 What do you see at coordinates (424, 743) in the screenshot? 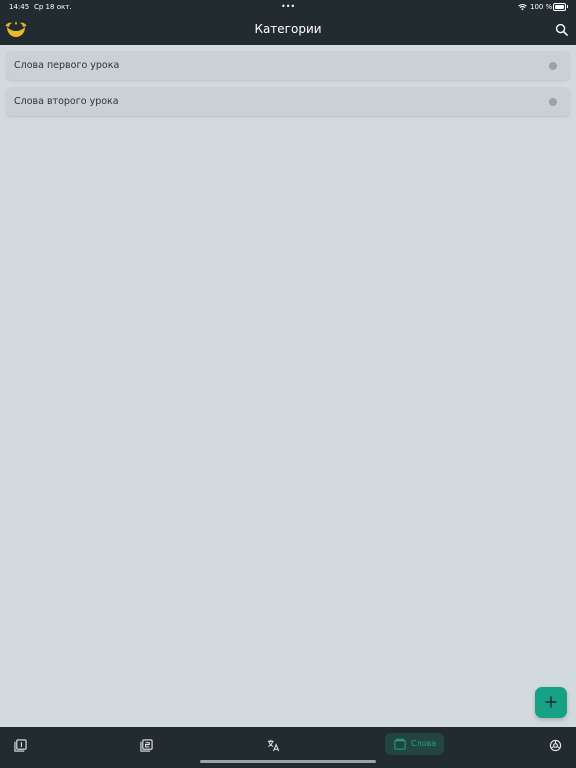
I see `tab-words-label: Слова` at bounding box center [424, 743].